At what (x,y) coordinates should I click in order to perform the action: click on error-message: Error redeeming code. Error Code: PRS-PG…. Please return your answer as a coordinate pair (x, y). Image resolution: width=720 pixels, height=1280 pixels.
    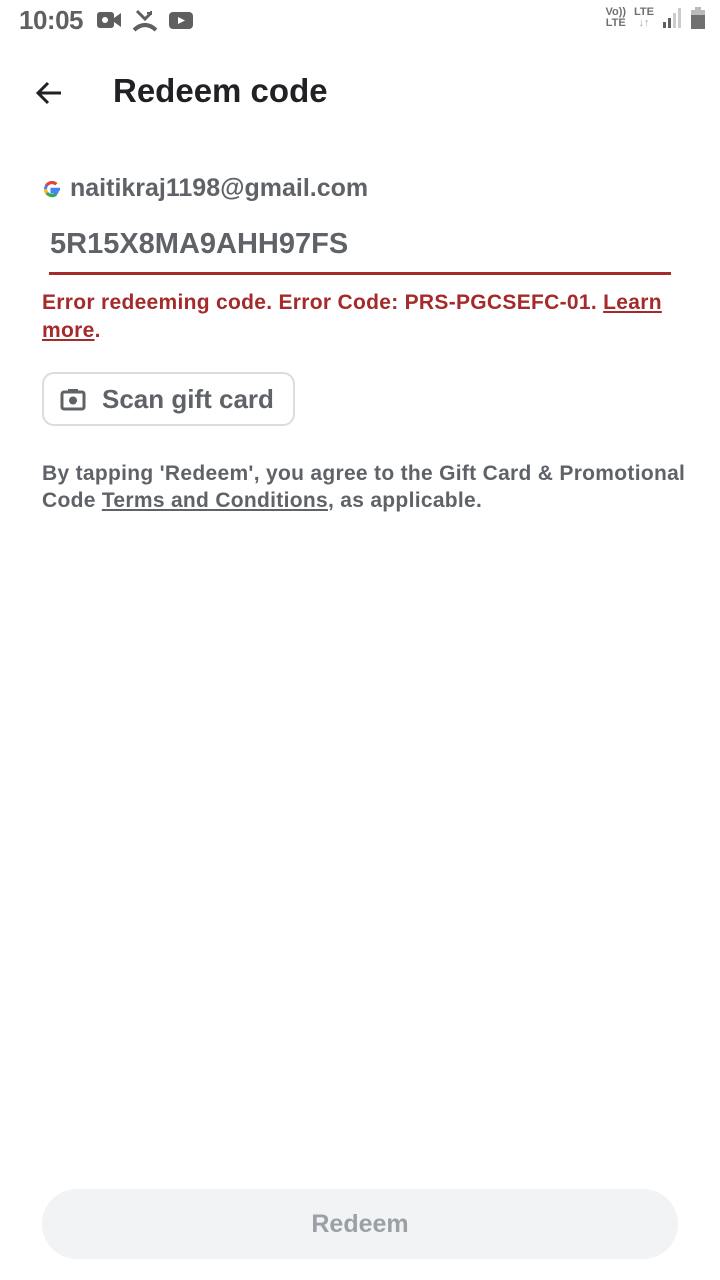
    Looking at the image, I should click on (362, 317).